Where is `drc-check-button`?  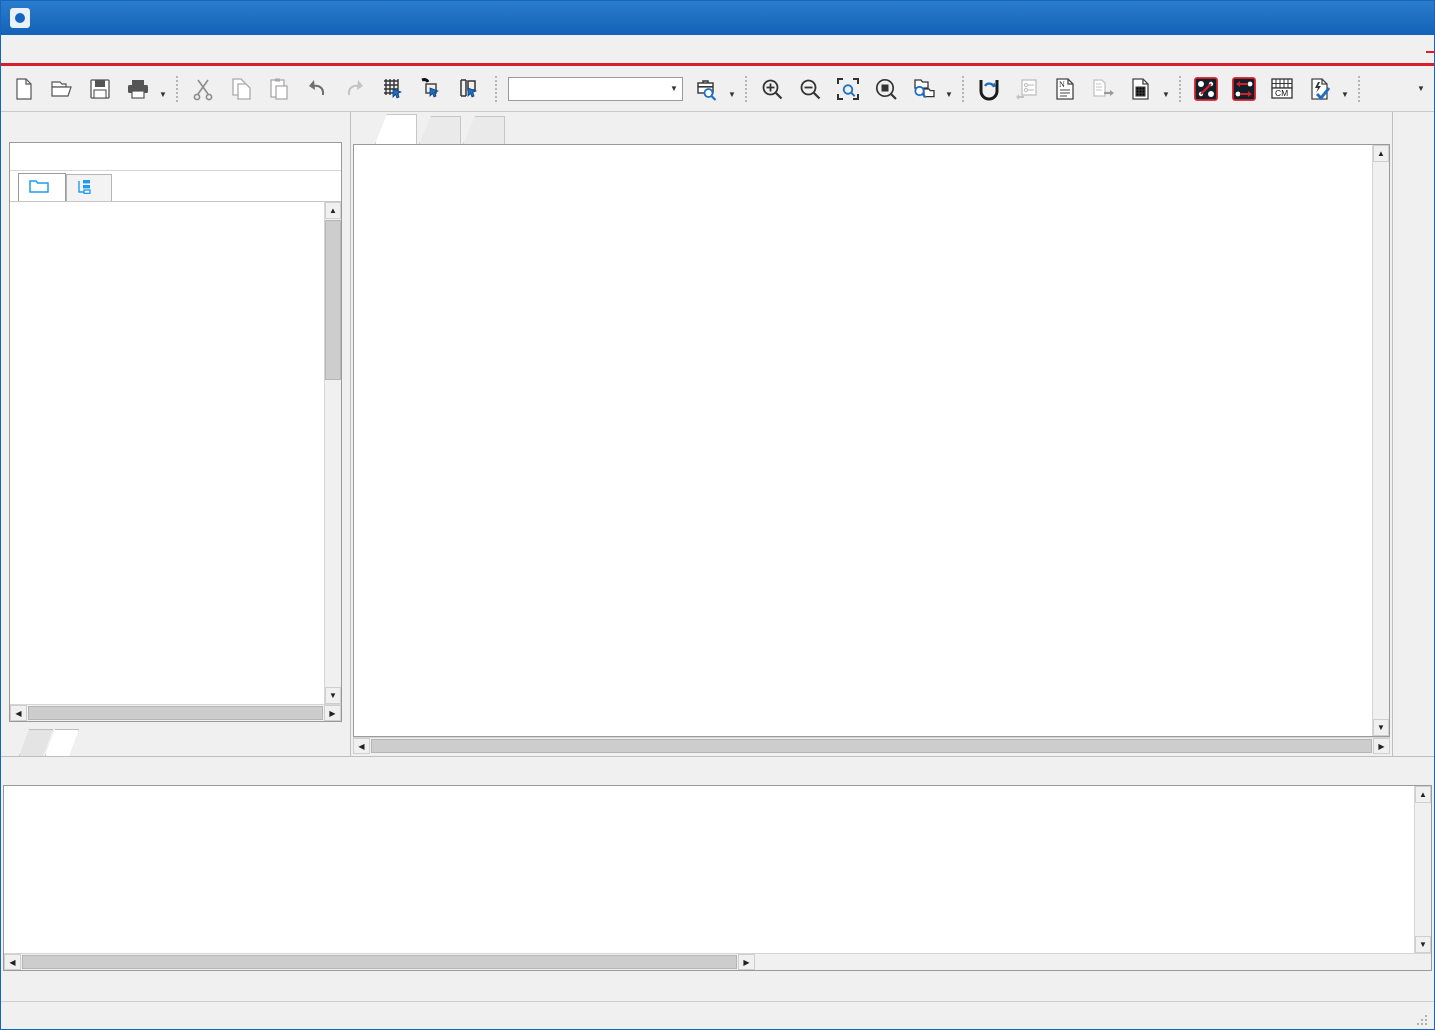
drc-check-button is located at coordinates (1320, 89).